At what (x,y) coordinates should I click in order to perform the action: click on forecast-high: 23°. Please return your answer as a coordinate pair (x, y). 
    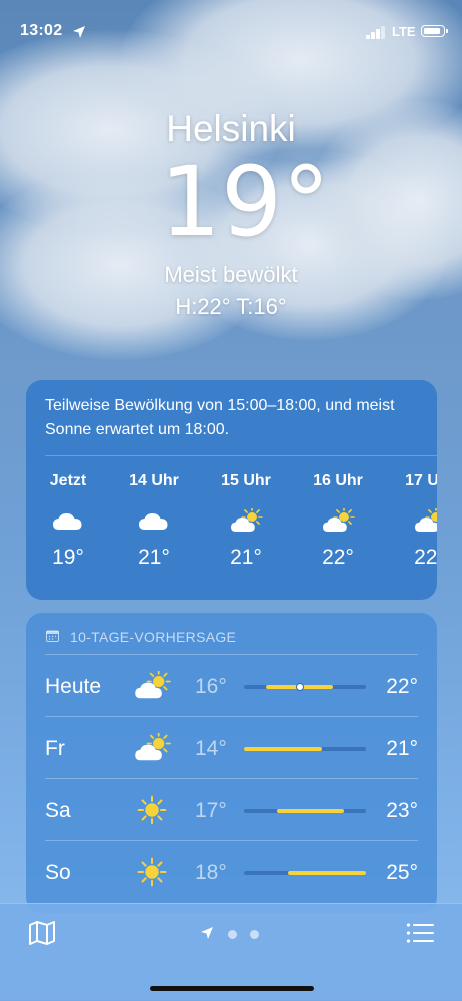
    Looking at the image, I should click on (402, 810).